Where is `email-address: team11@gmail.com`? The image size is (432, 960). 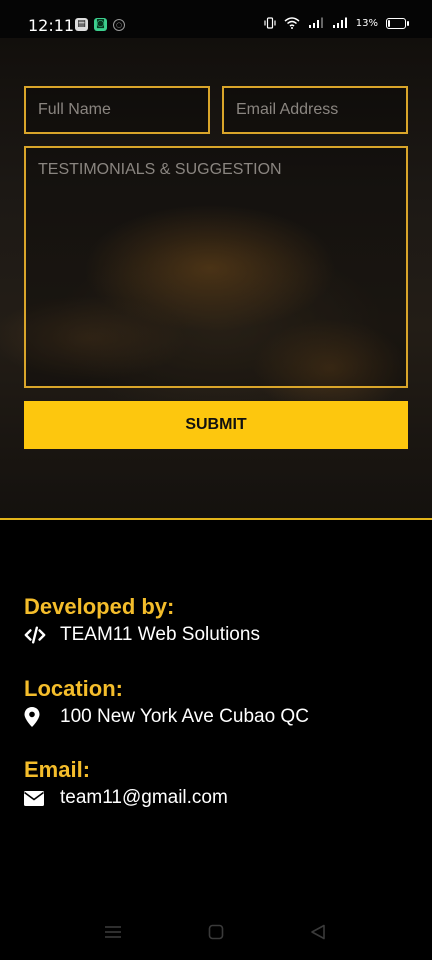
email-address: team11@gmail.com is located at coordinates (144, 797).